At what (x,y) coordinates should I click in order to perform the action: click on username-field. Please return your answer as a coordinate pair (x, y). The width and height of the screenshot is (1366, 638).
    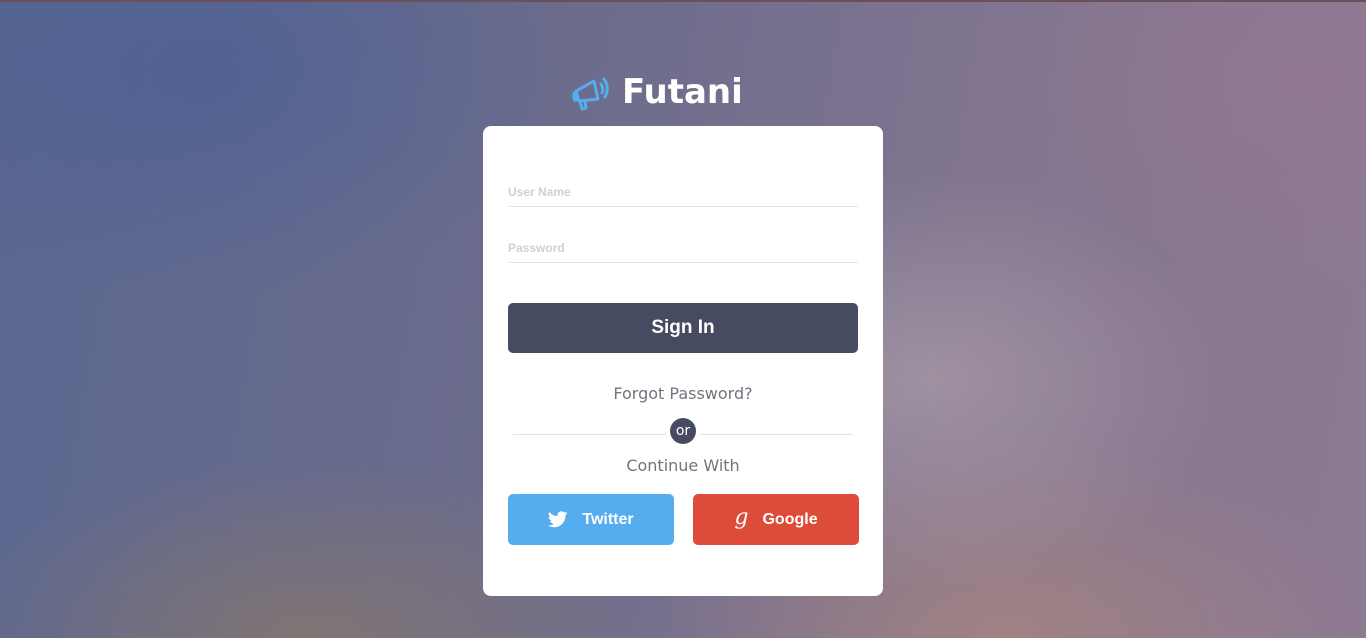
    Looking at the image, I should click on (683, 189).